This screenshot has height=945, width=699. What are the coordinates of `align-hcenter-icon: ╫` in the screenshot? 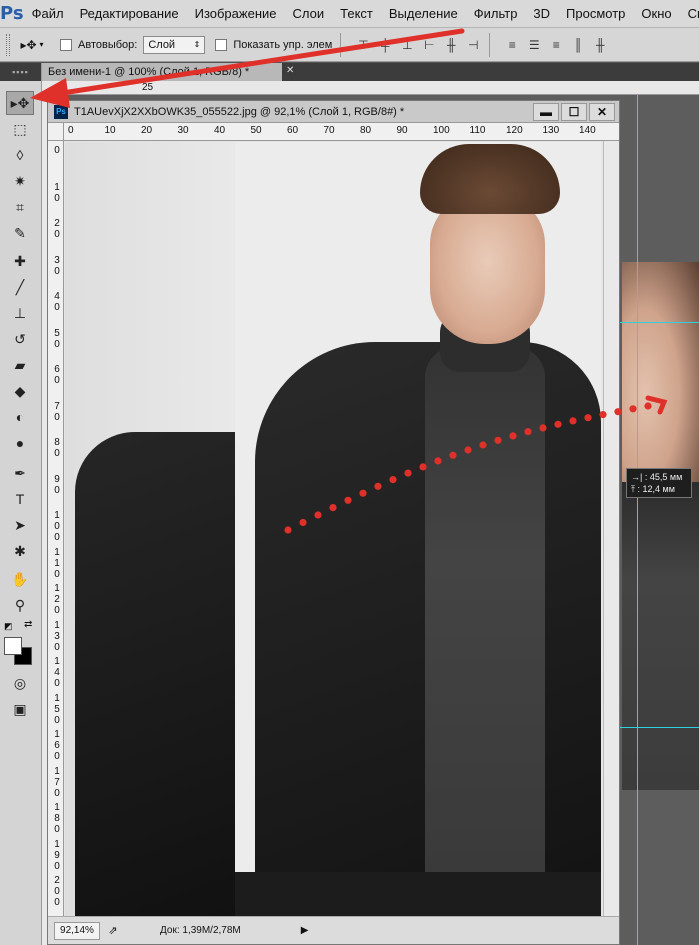 It's located at (451, 45).